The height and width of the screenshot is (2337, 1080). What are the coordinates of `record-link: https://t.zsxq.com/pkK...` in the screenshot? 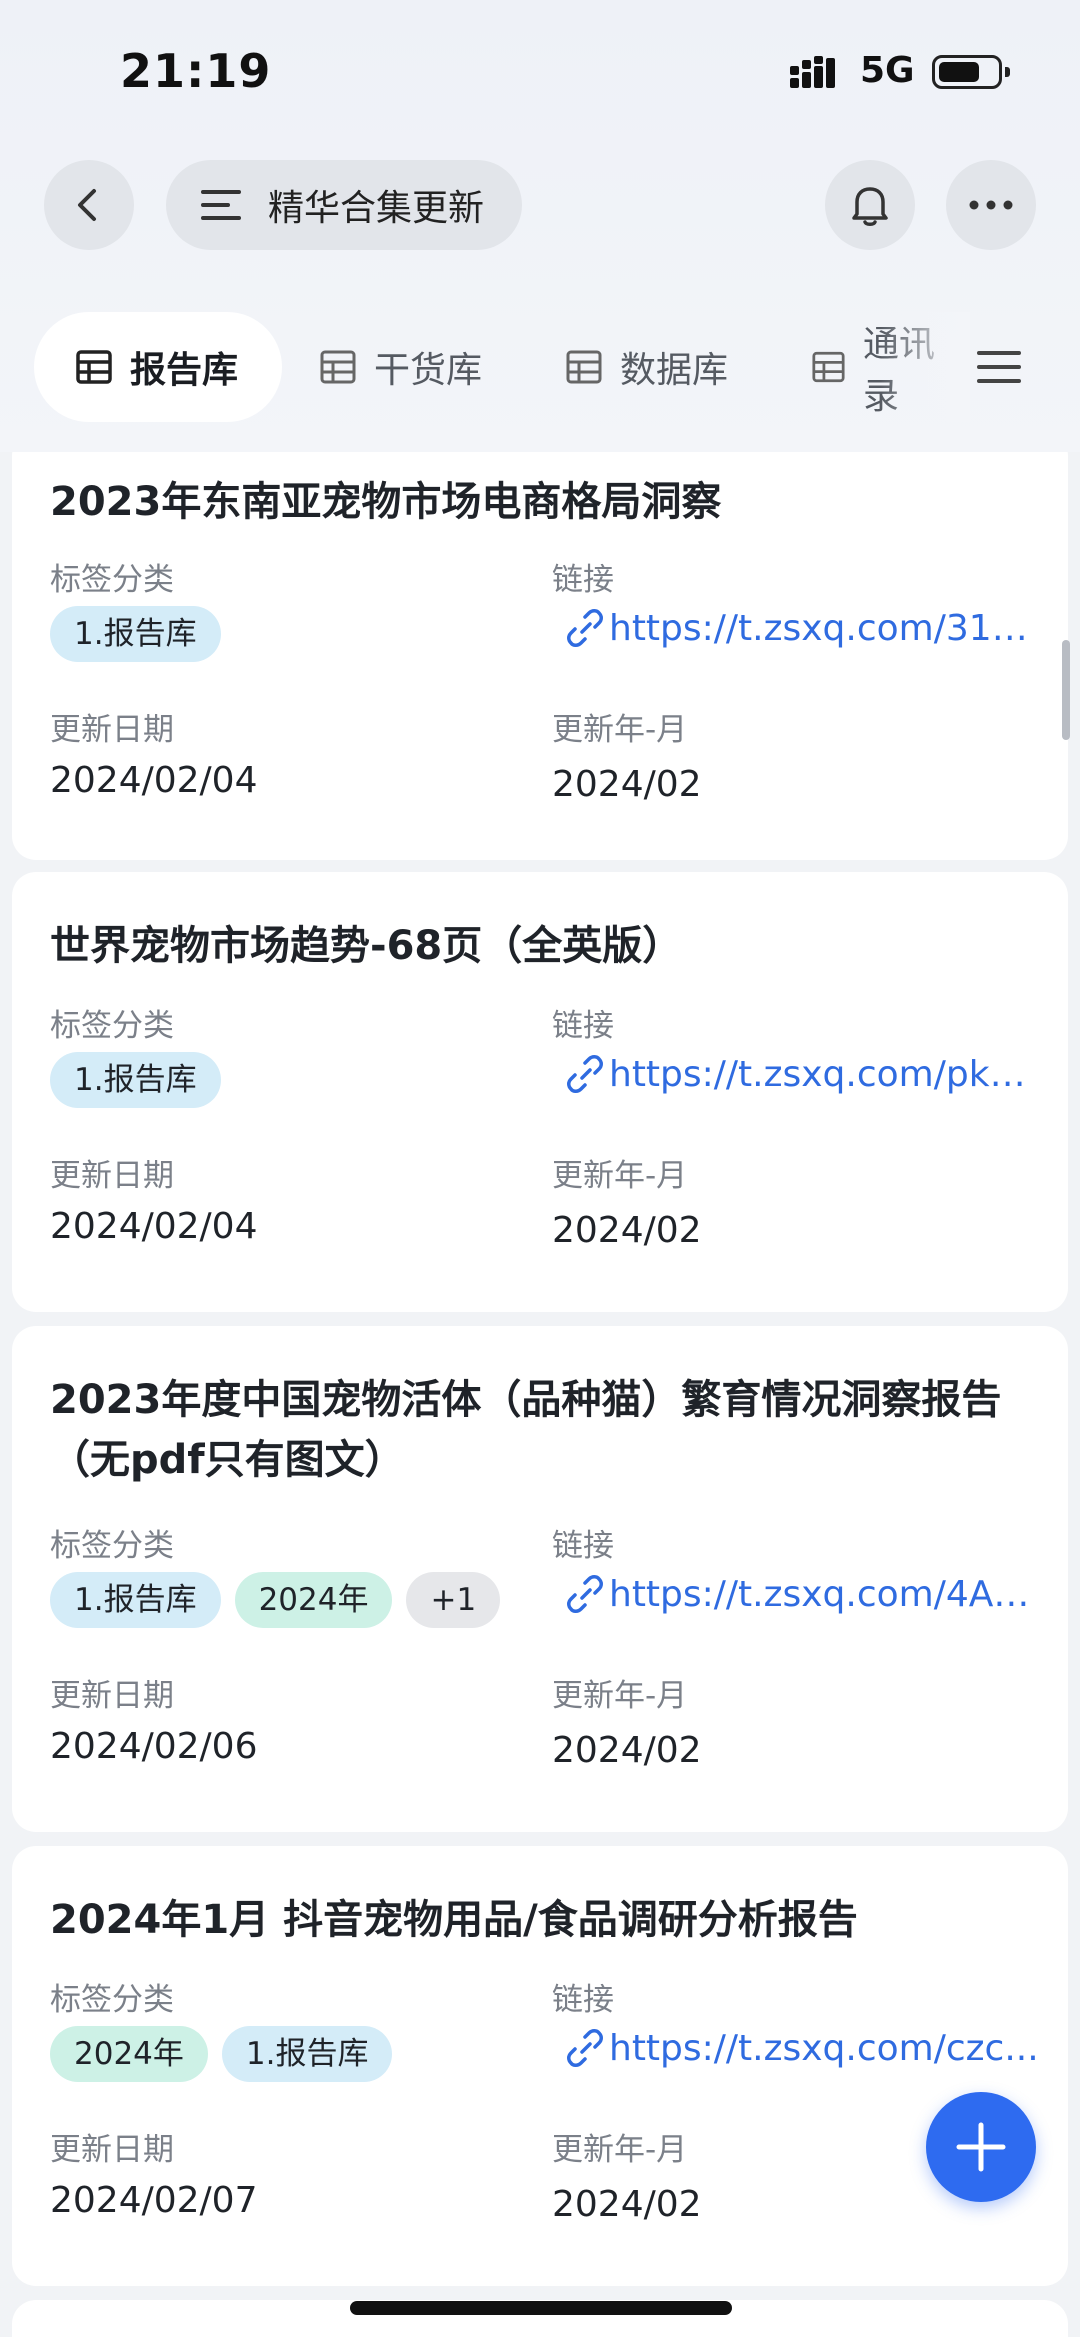 It's located at (805, 1074).